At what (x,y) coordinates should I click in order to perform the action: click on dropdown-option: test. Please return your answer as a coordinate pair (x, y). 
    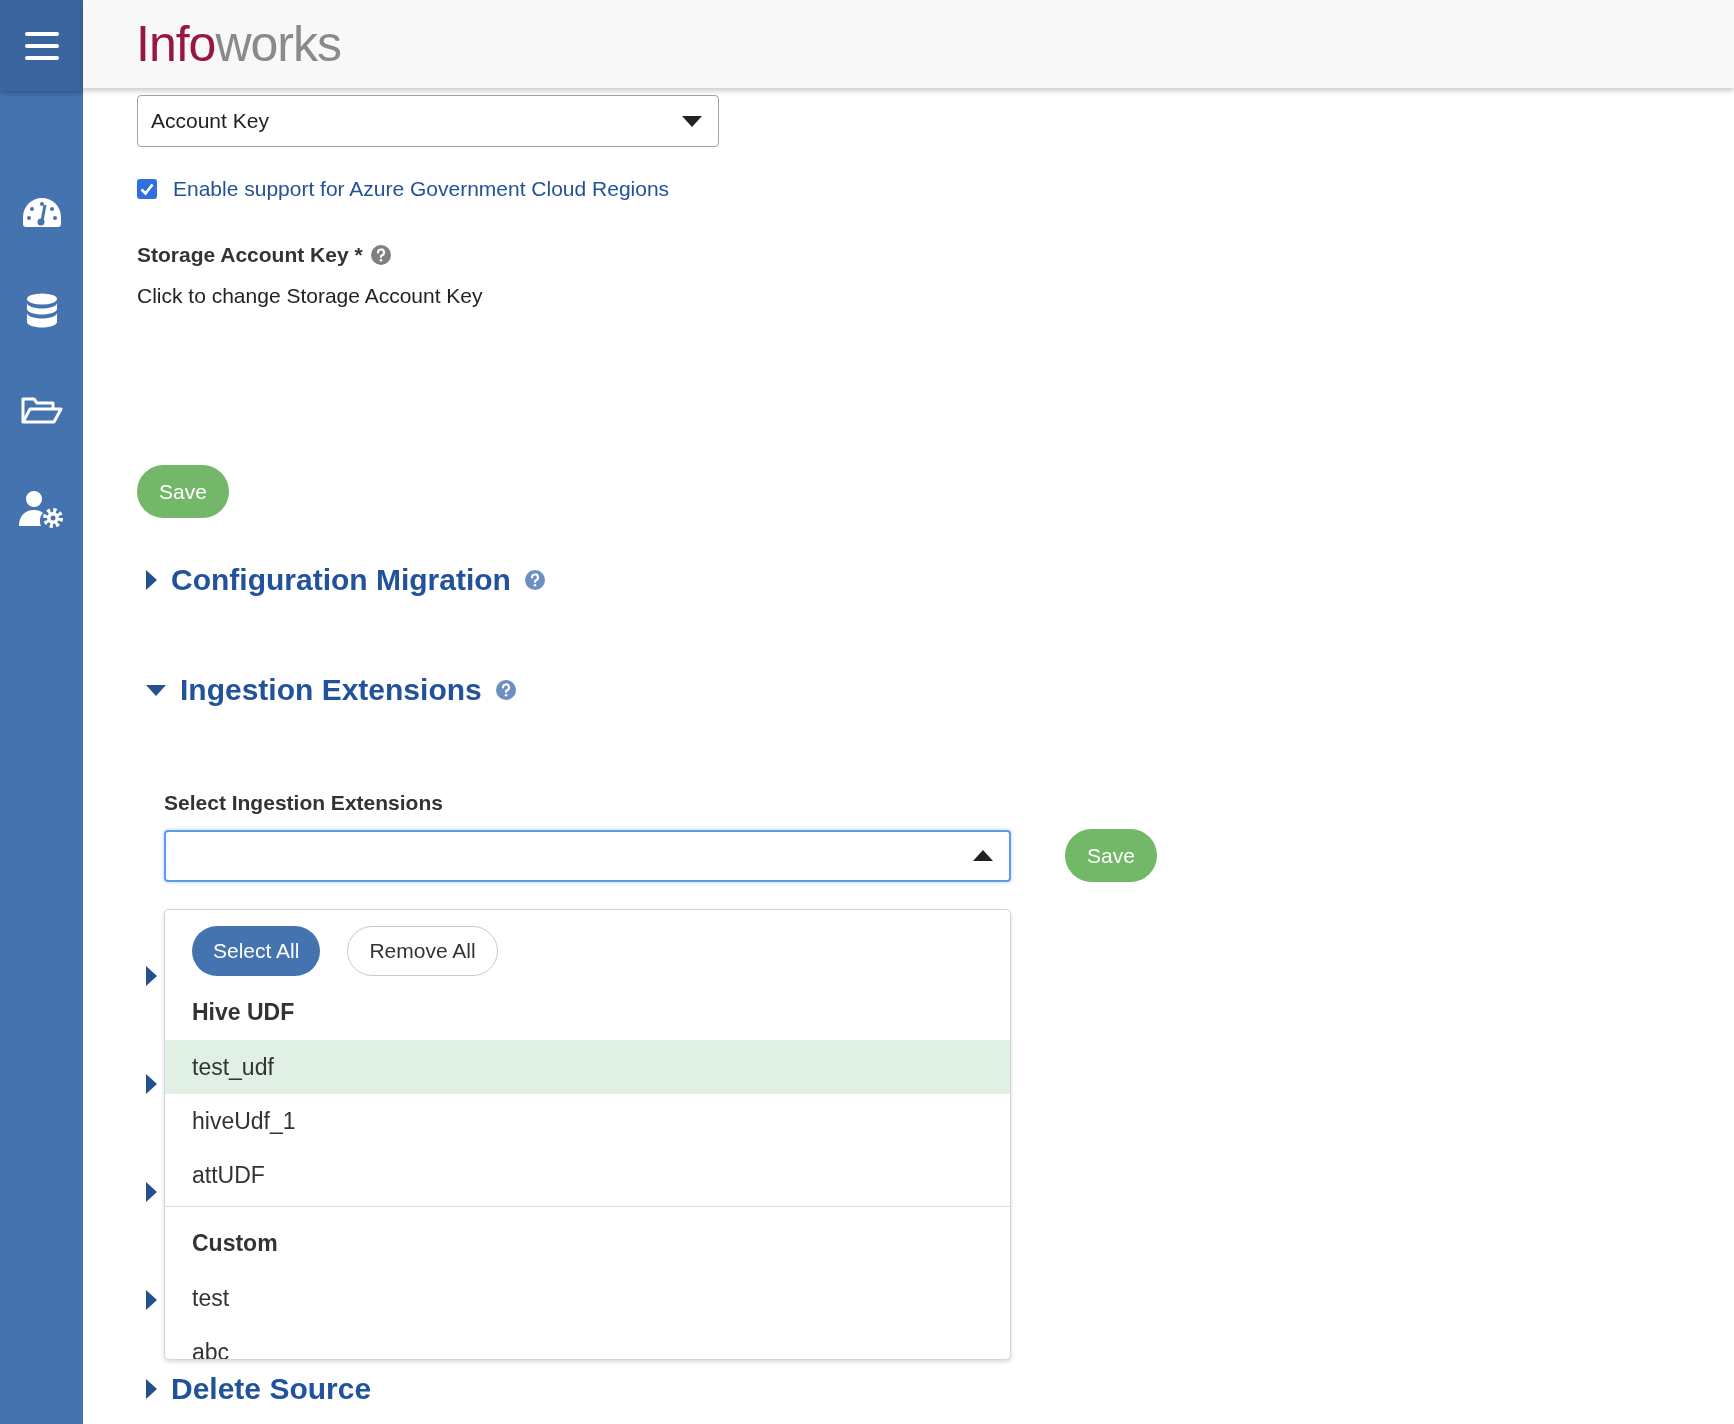
    Looking at the image, I should click on (587, 1298).